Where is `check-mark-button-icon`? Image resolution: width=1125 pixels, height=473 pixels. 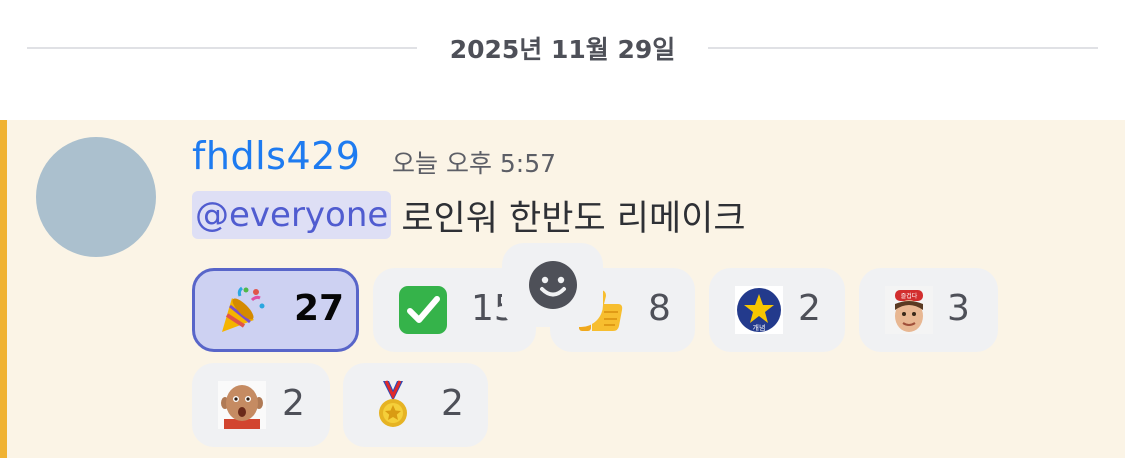
check-mark-button-icon is located at coordinates (423, 310).